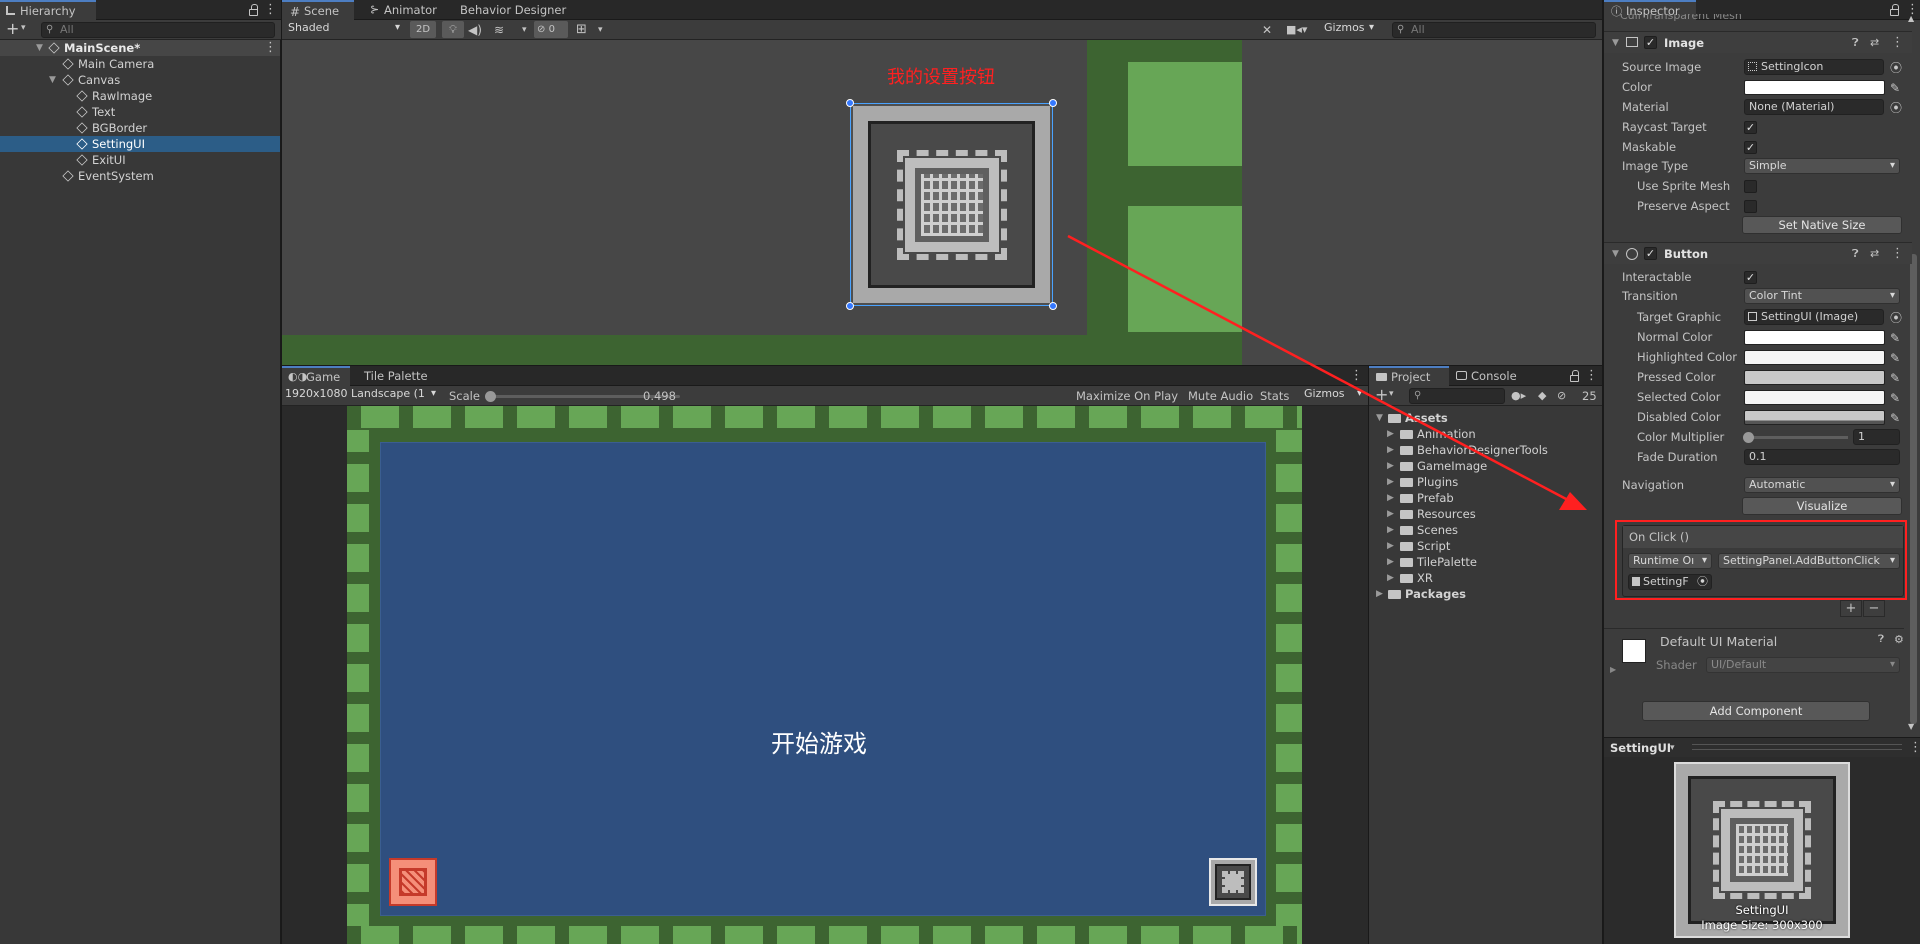 This screenshot has width=1920, height=944. What do you see at coordinates (140, 80) in the screenshot?
I see `hierarchy-item: ▼ Canvas` at bounding box center [140, 80].